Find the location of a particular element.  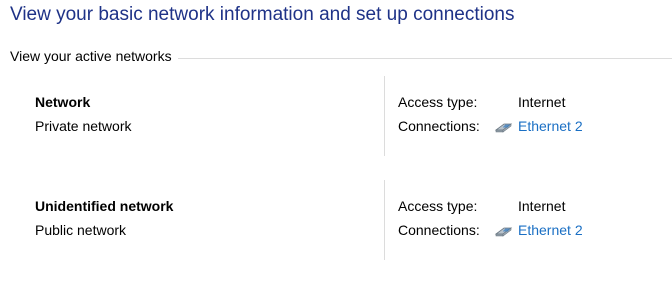

network-category: Public network is located at coordinates (80, 230).